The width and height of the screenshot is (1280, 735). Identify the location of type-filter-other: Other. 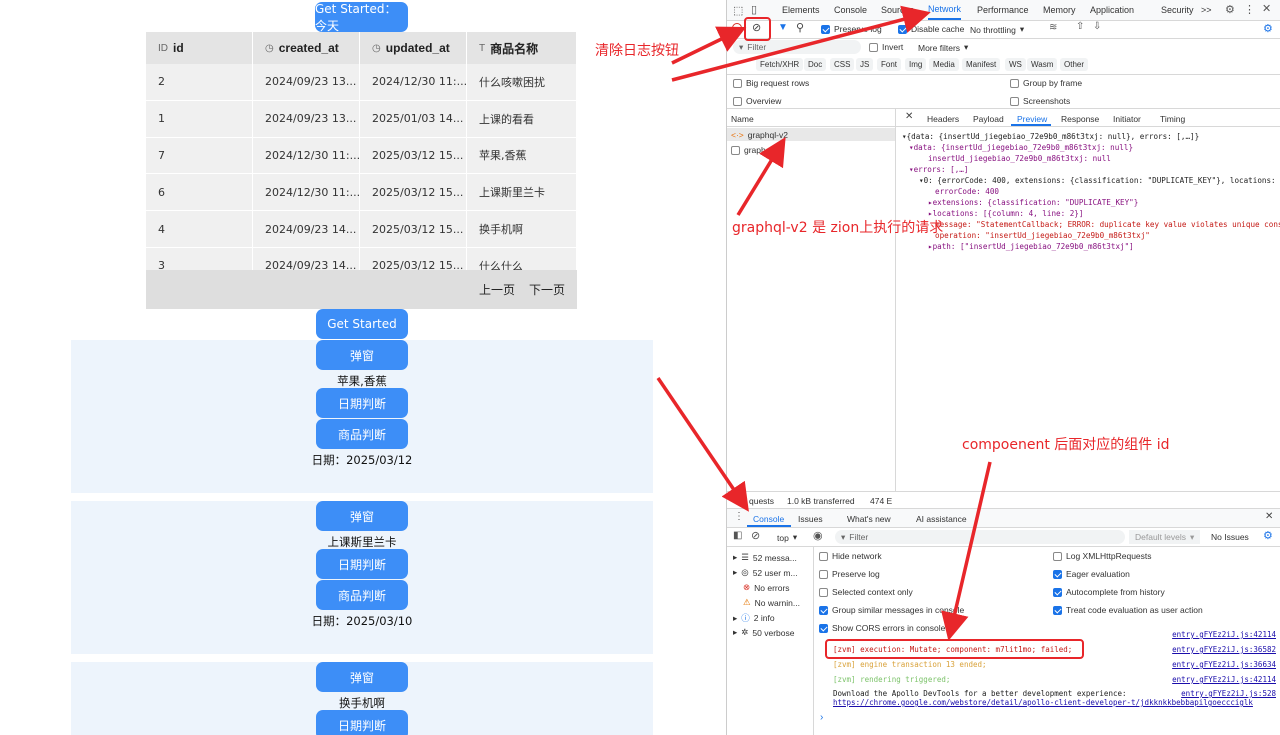
(1074, 64).